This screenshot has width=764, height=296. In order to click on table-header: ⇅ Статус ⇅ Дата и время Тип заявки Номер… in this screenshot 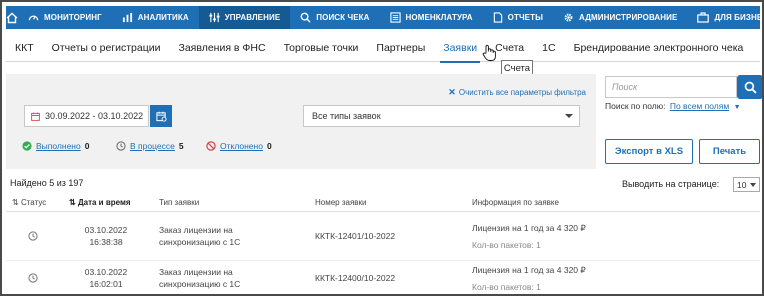, I will do `click(383, 203)`.